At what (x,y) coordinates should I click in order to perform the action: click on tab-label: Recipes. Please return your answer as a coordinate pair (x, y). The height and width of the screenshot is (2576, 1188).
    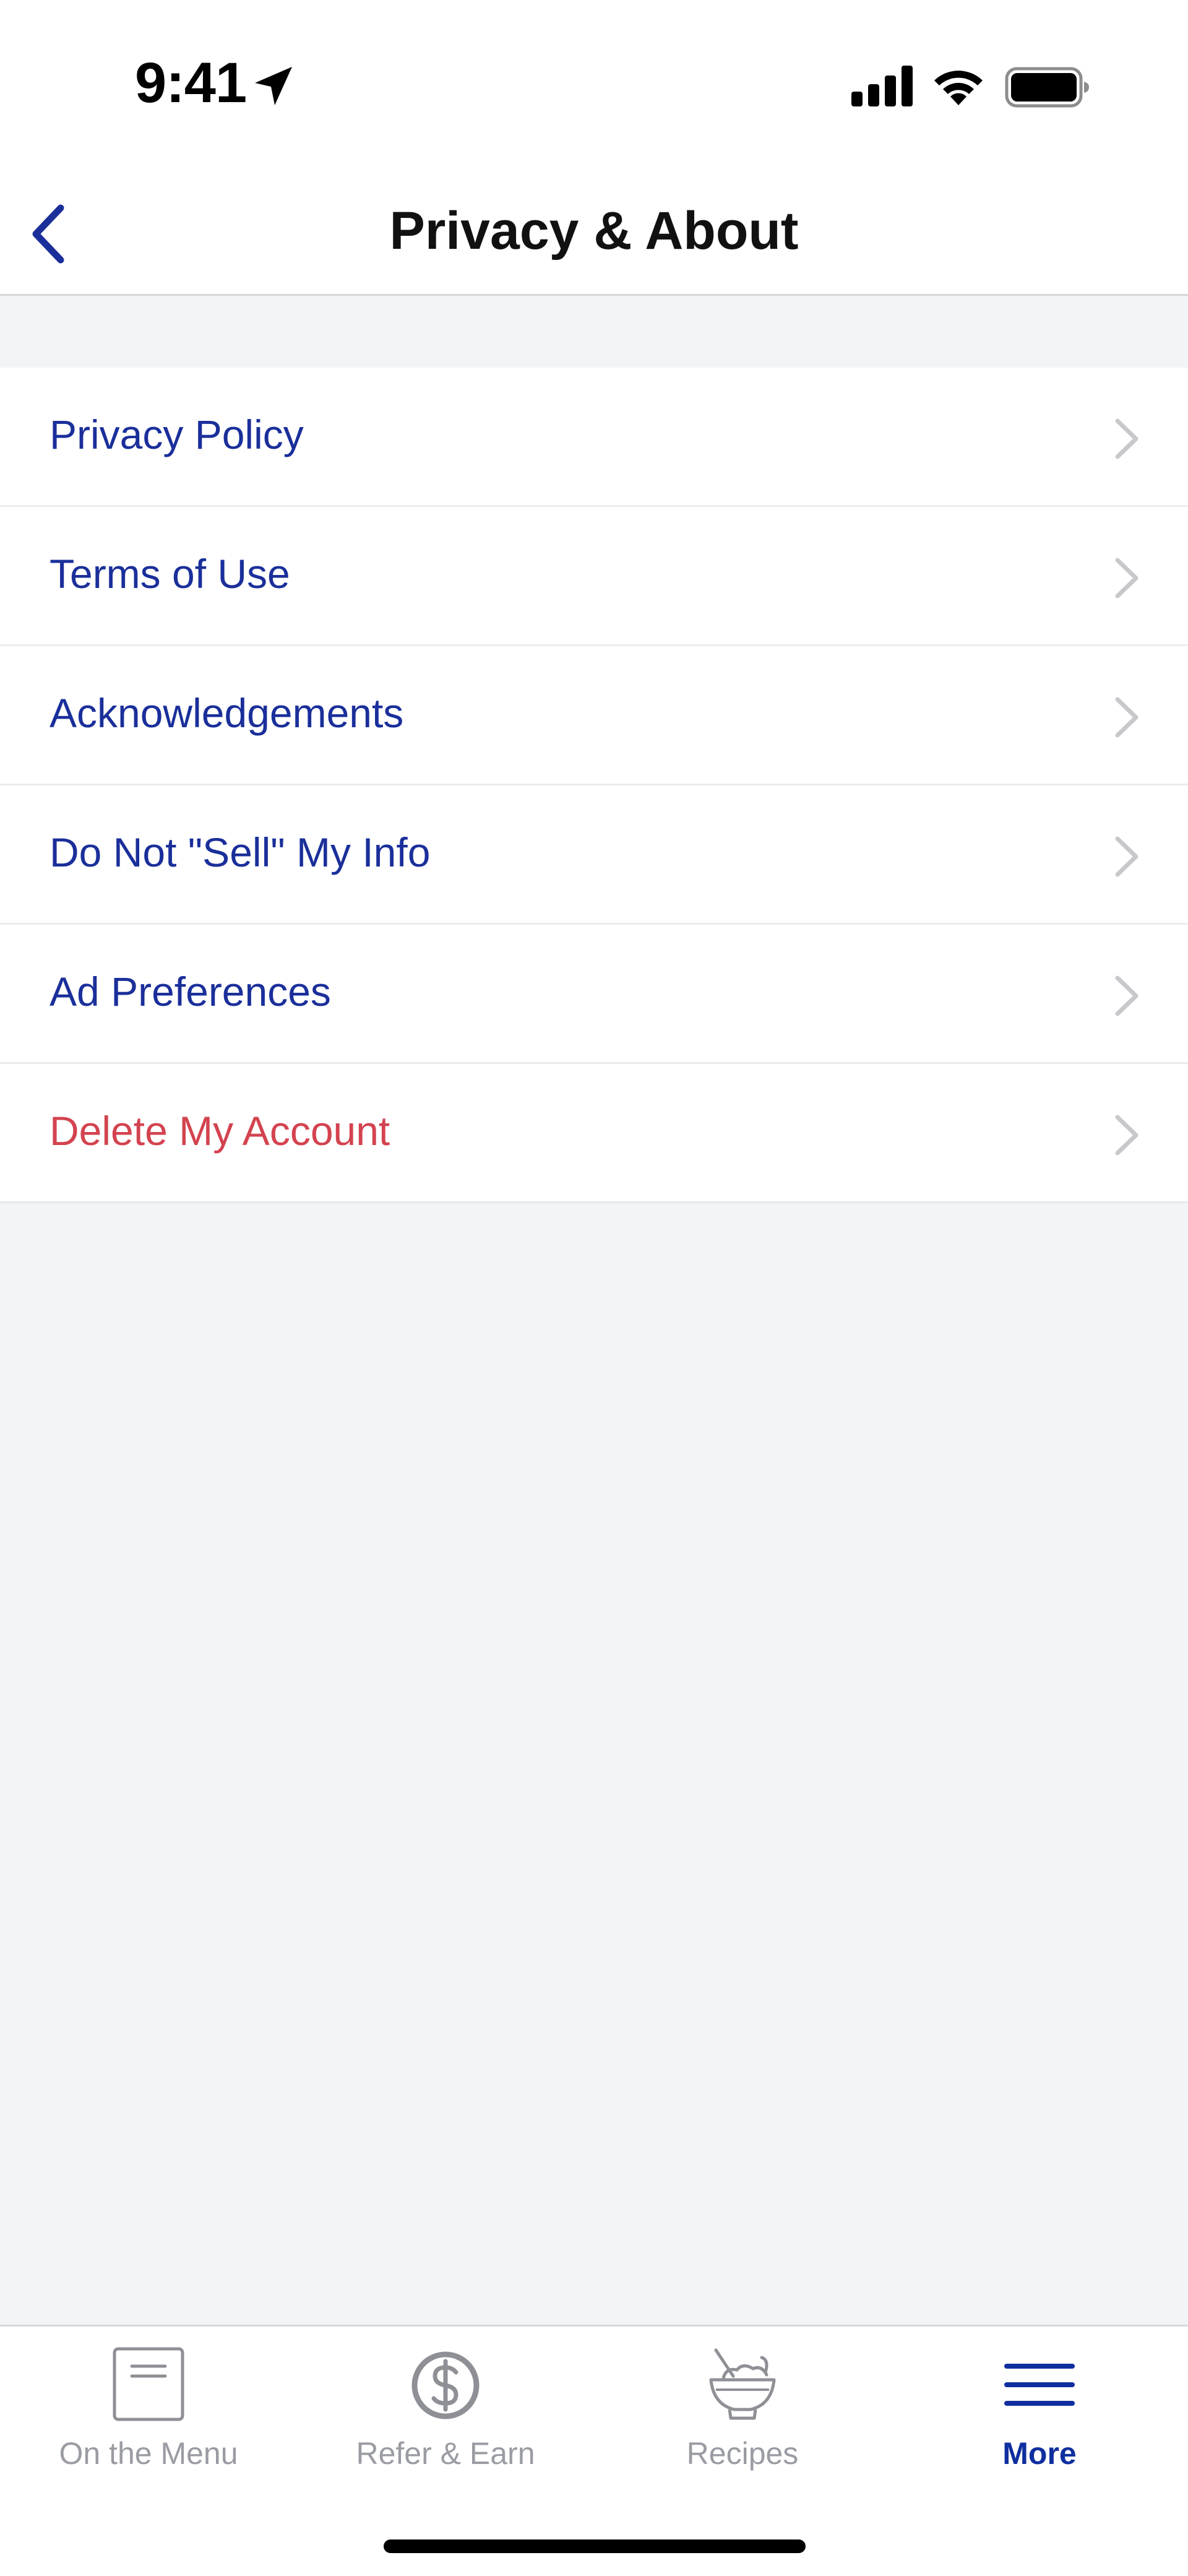
    Looking at the image, I should click on (742, 2453).